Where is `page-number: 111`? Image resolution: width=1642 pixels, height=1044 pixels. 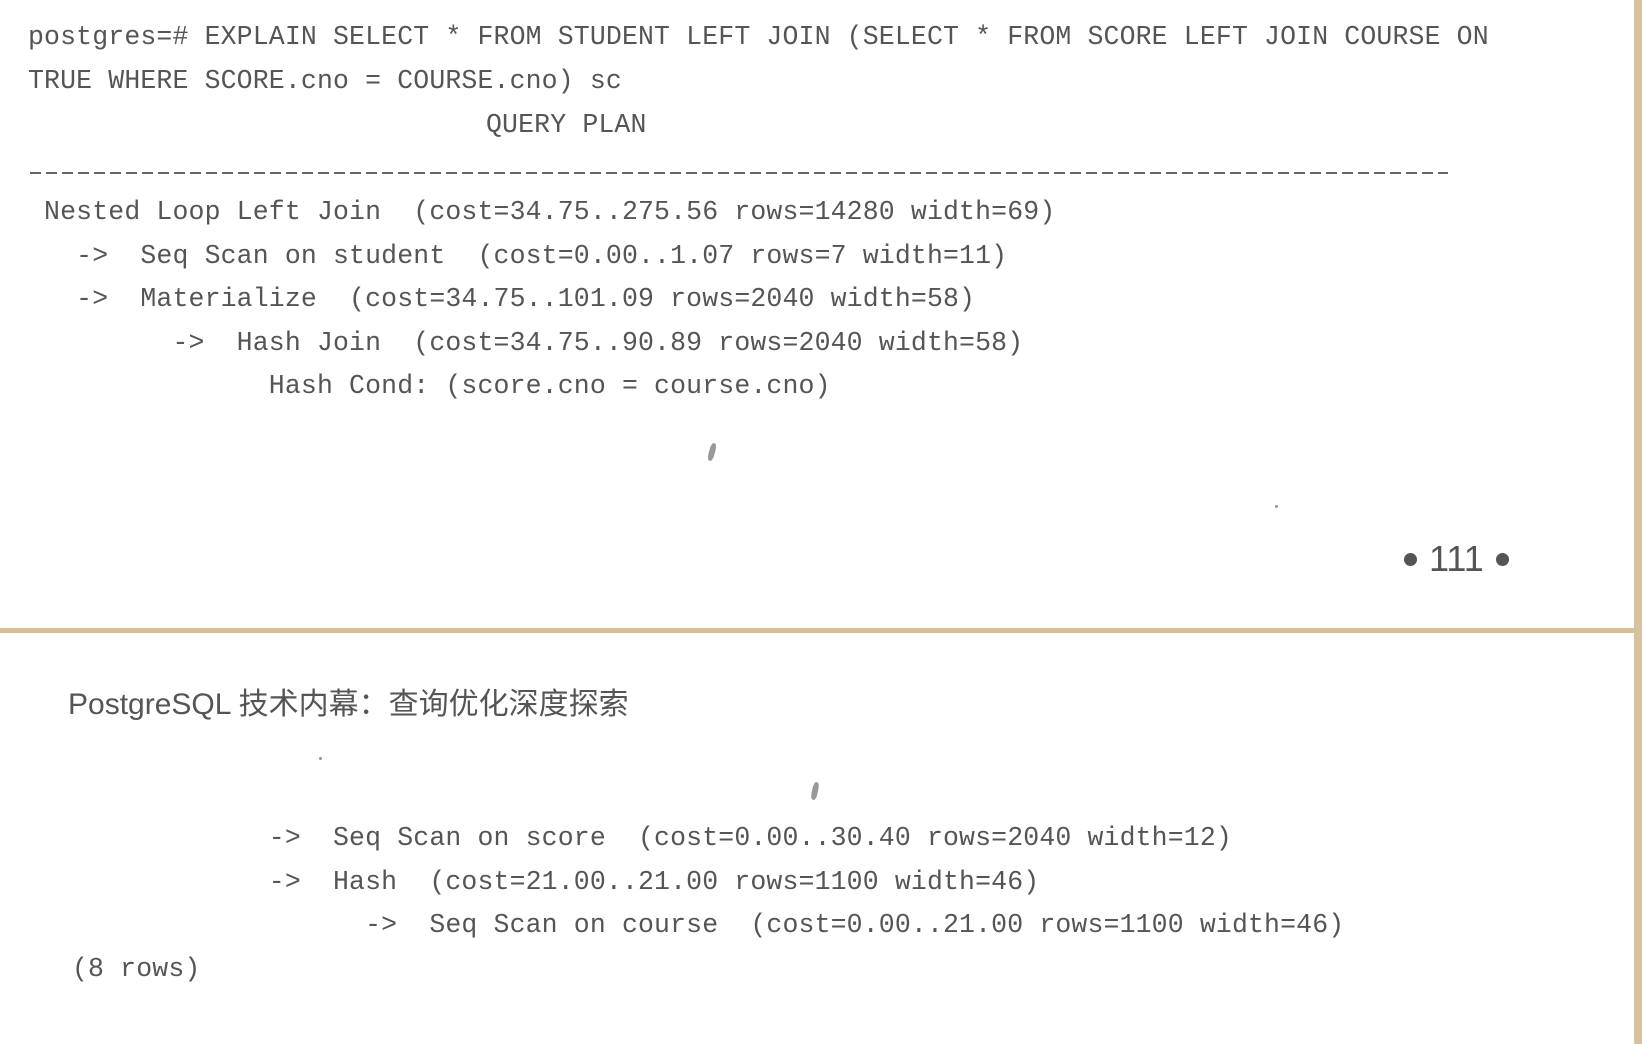
page-number: 111 is located at coordinates (1456, 559).